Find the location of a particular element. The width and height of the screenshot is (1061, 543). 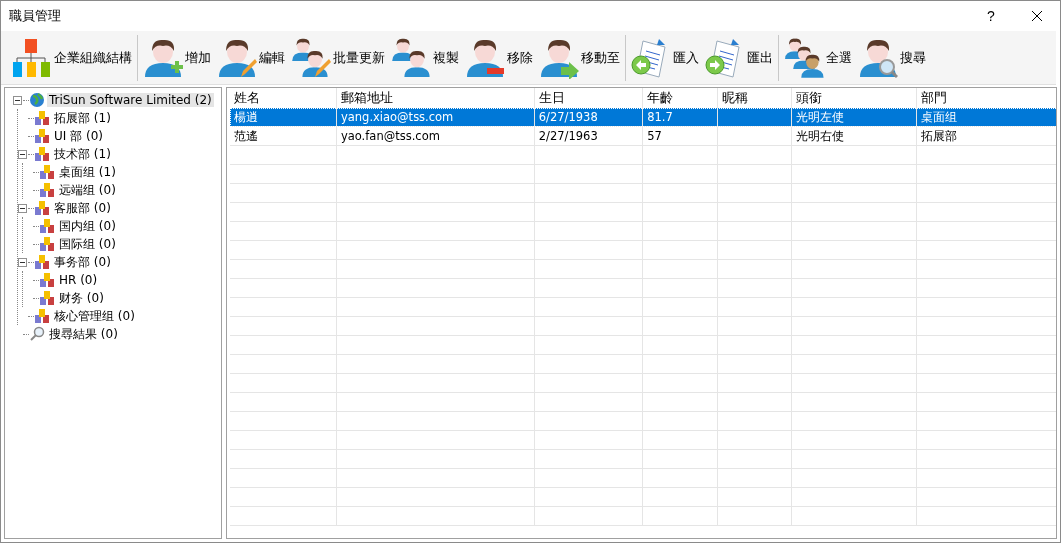

table-cell: 2/27/1963 is located at coordinates (588, 136).